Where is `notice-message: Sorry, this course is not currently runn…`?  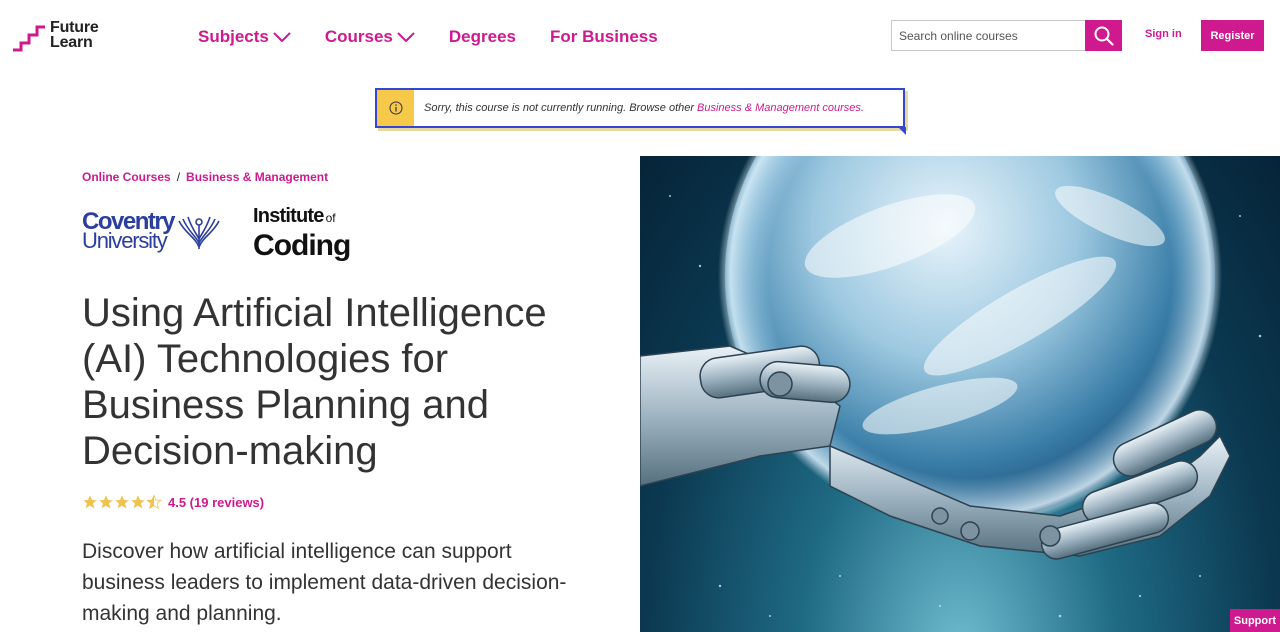
notice-message: Sorry, this course is not currently runn… is located at coordinates (639, 108).